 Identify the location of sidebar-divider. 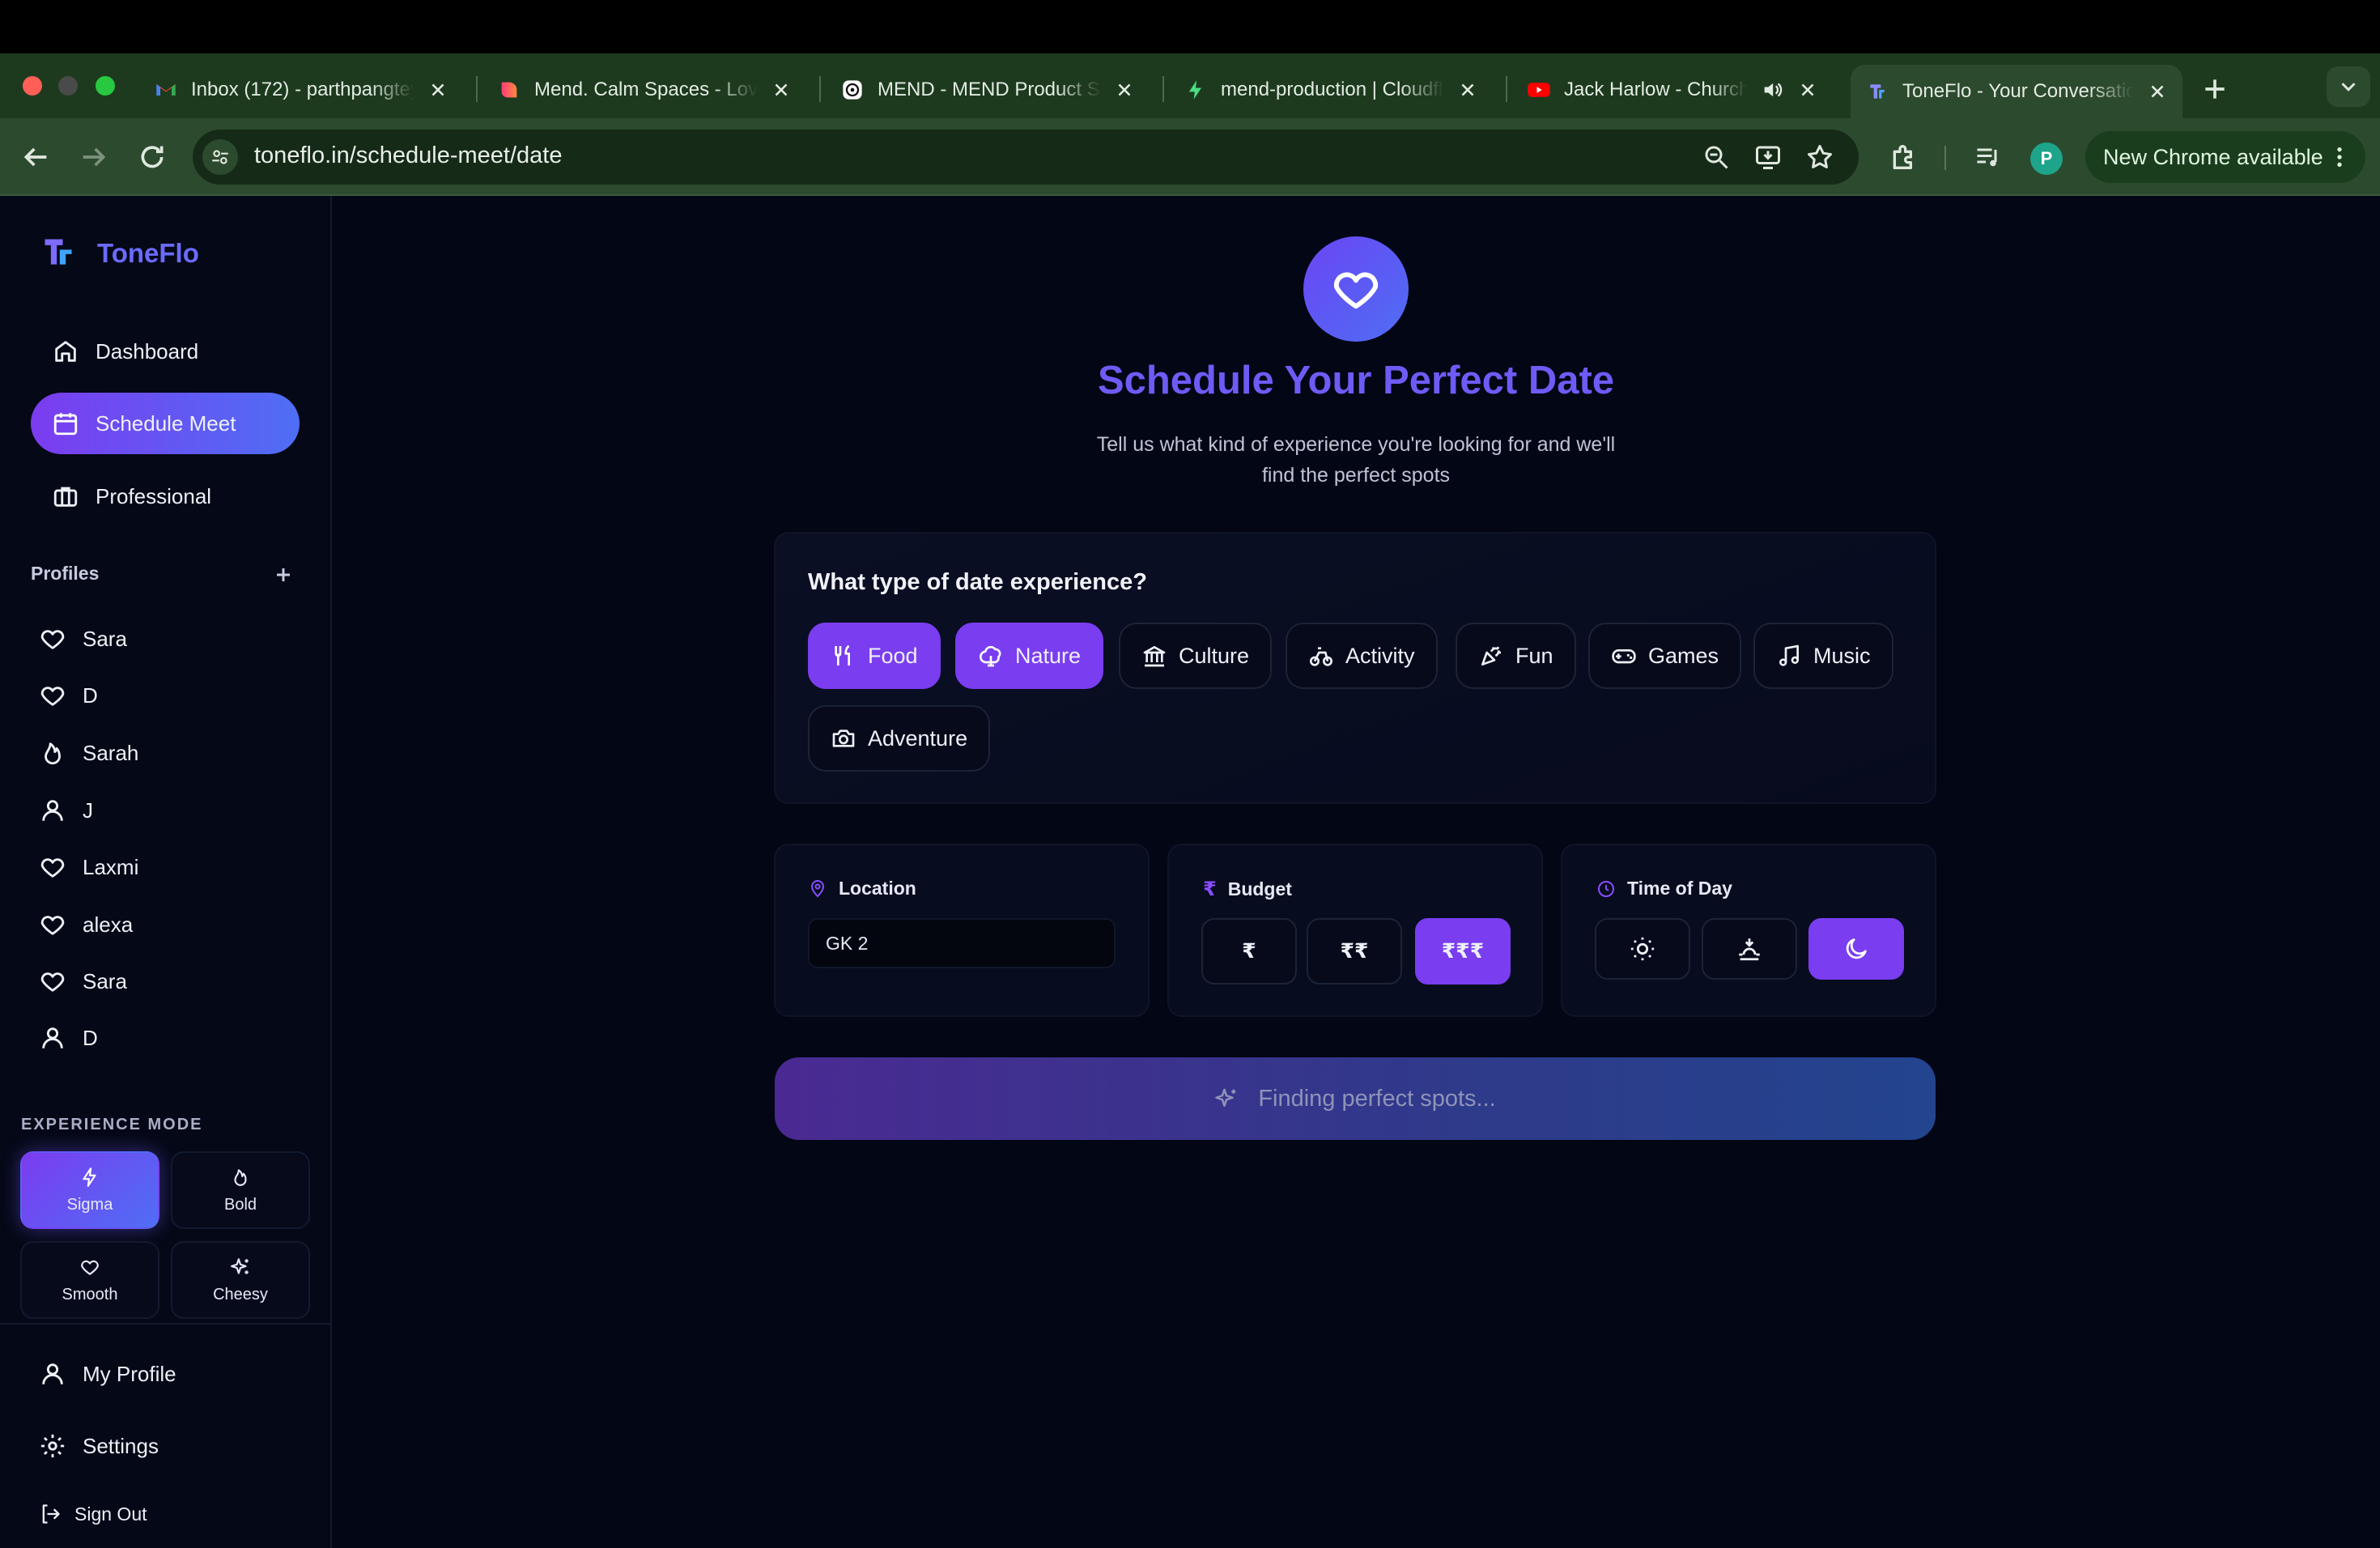
(166, 1324).